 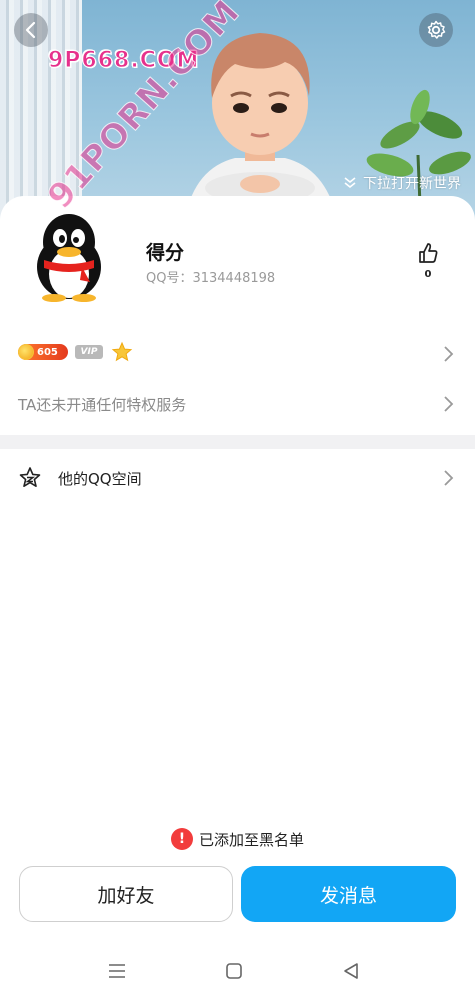 I want to click on qq-number: QQ号：3134448198, so click(x=211, y=278).